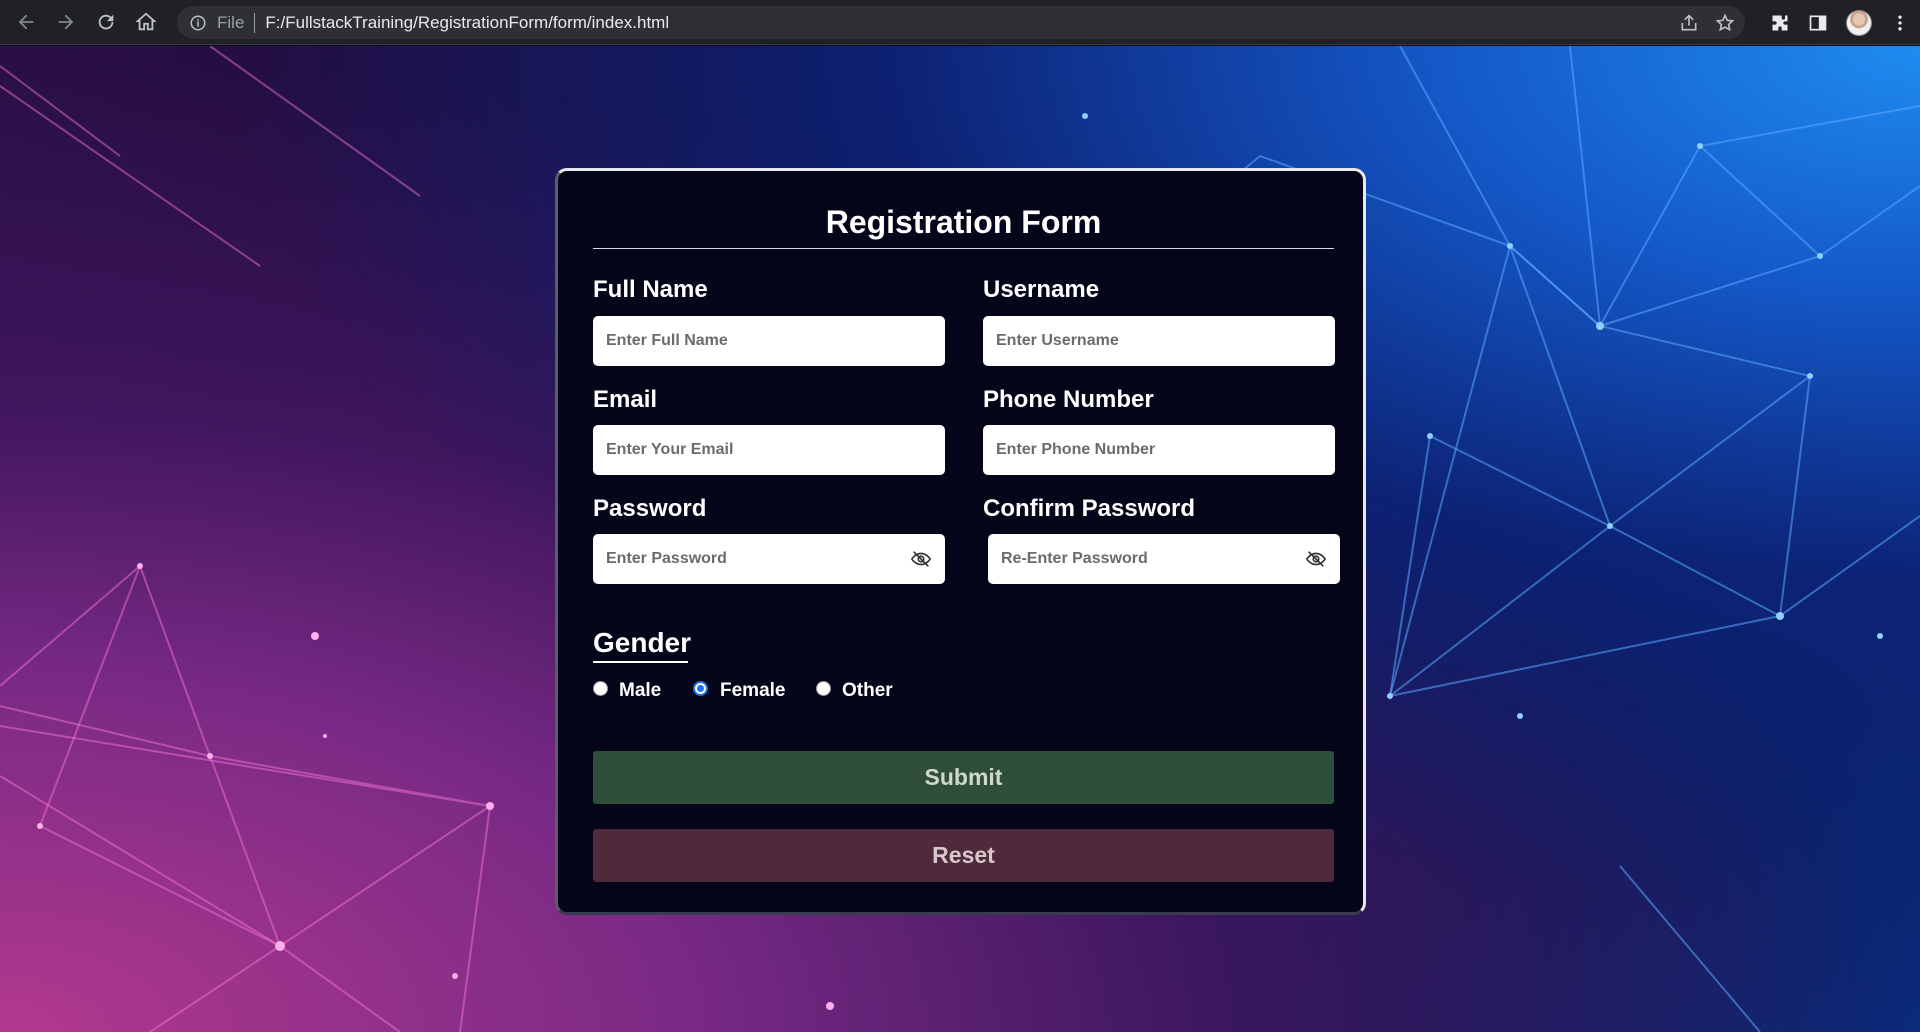 The image size is (1920, 1032). What do you see at coordinates (752, 691) in the screenshot?
I see `gender-female-label: Female` at bounding box center [752, 691].